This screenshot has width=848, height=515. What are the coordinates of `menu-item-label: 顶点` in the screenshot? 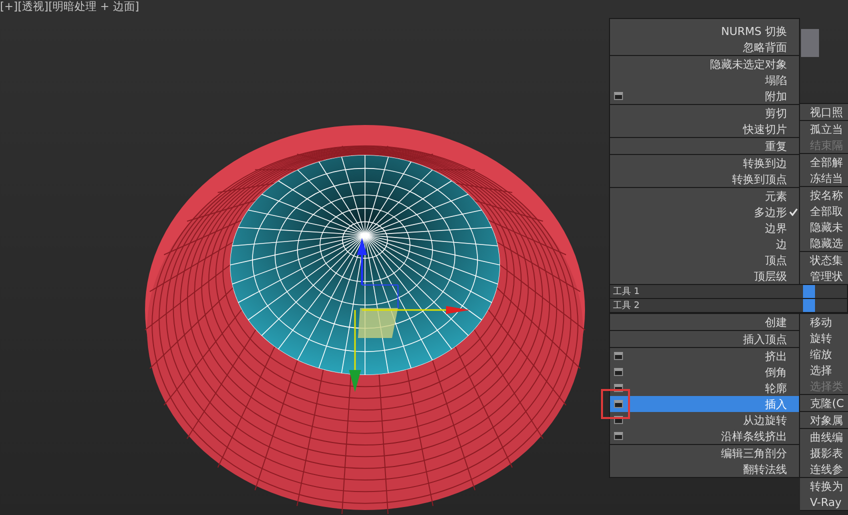 It's located at (776, 260).